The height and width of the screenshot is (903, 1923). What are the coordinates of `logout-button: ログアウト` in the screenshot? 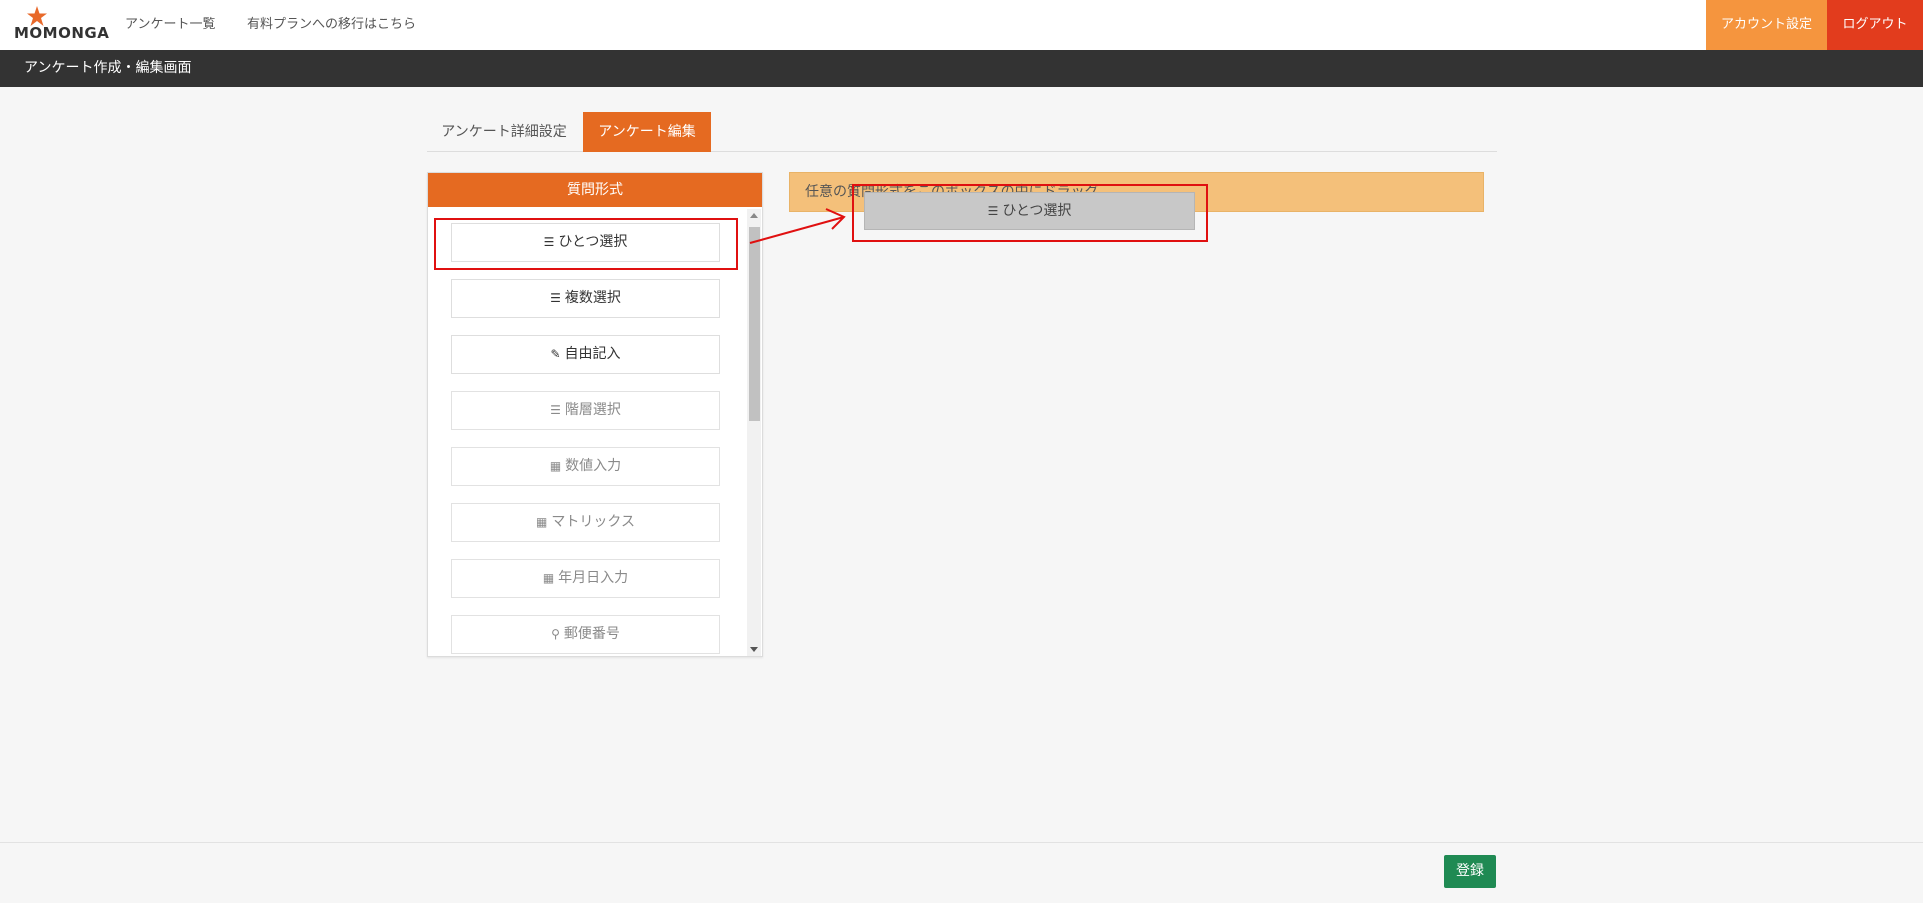 It's located at (1875, 25).